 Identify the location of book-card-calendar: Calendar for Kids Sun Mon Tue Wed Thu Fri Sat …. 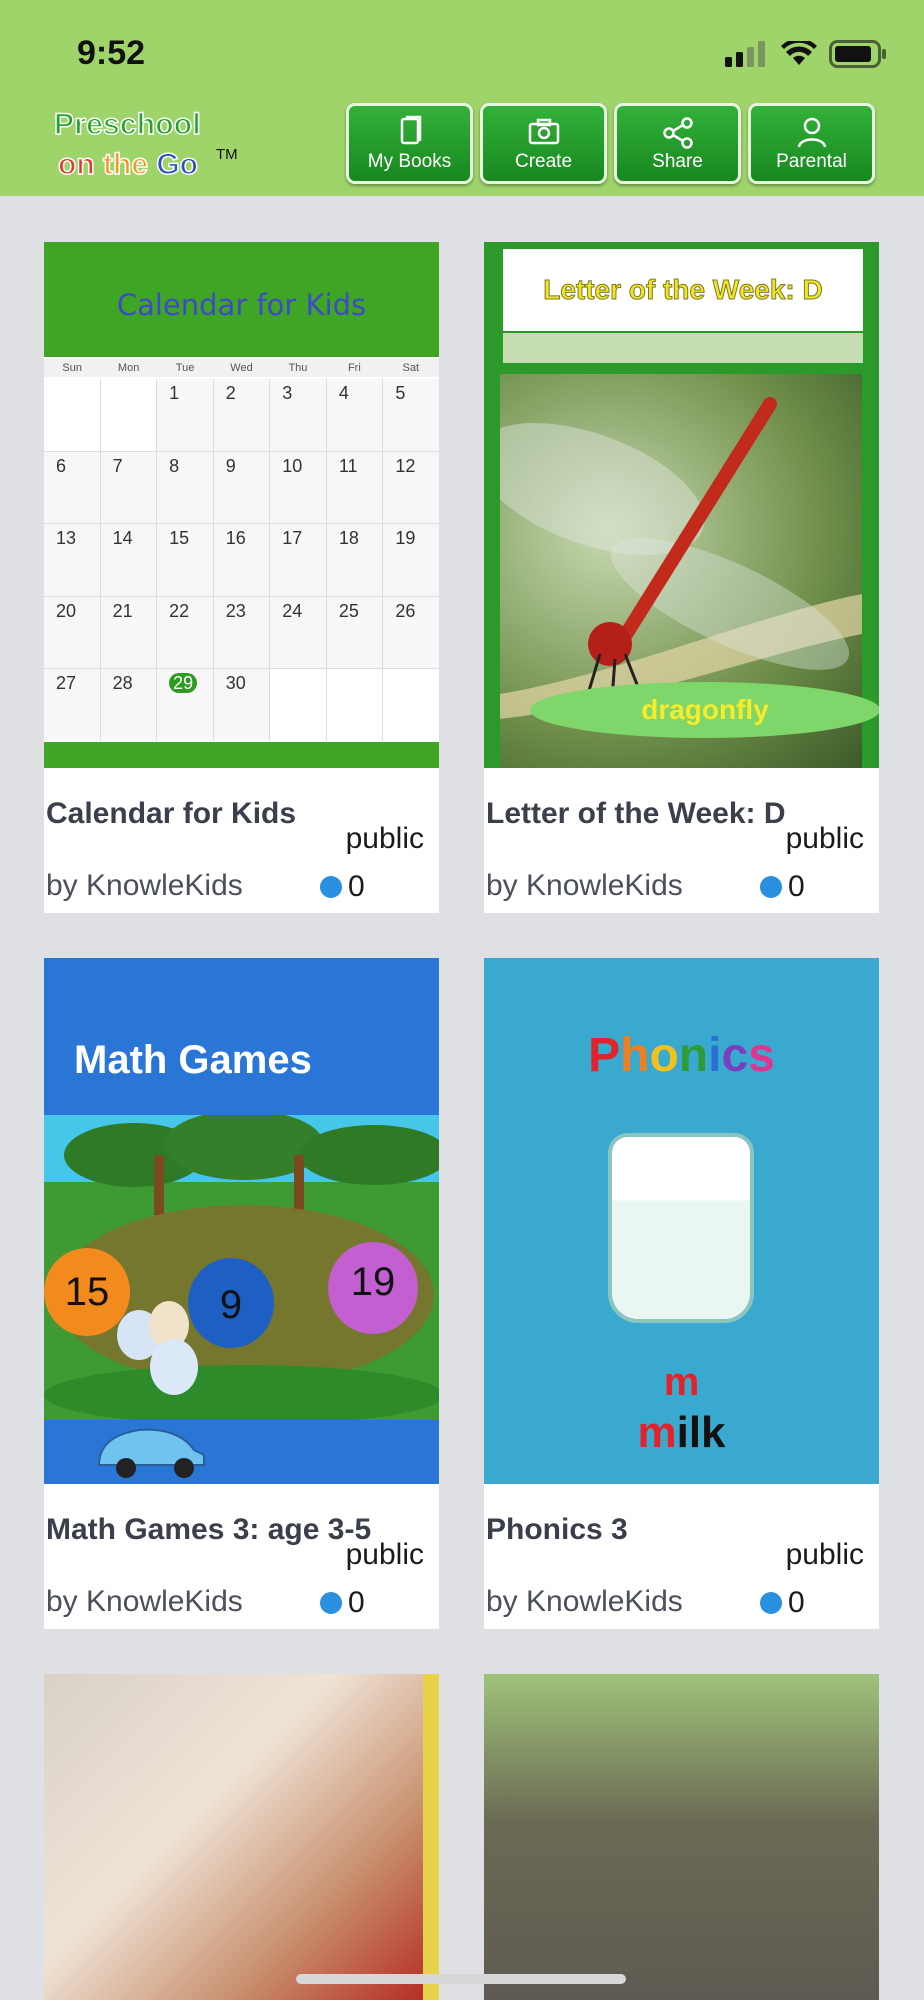
(241, 577).